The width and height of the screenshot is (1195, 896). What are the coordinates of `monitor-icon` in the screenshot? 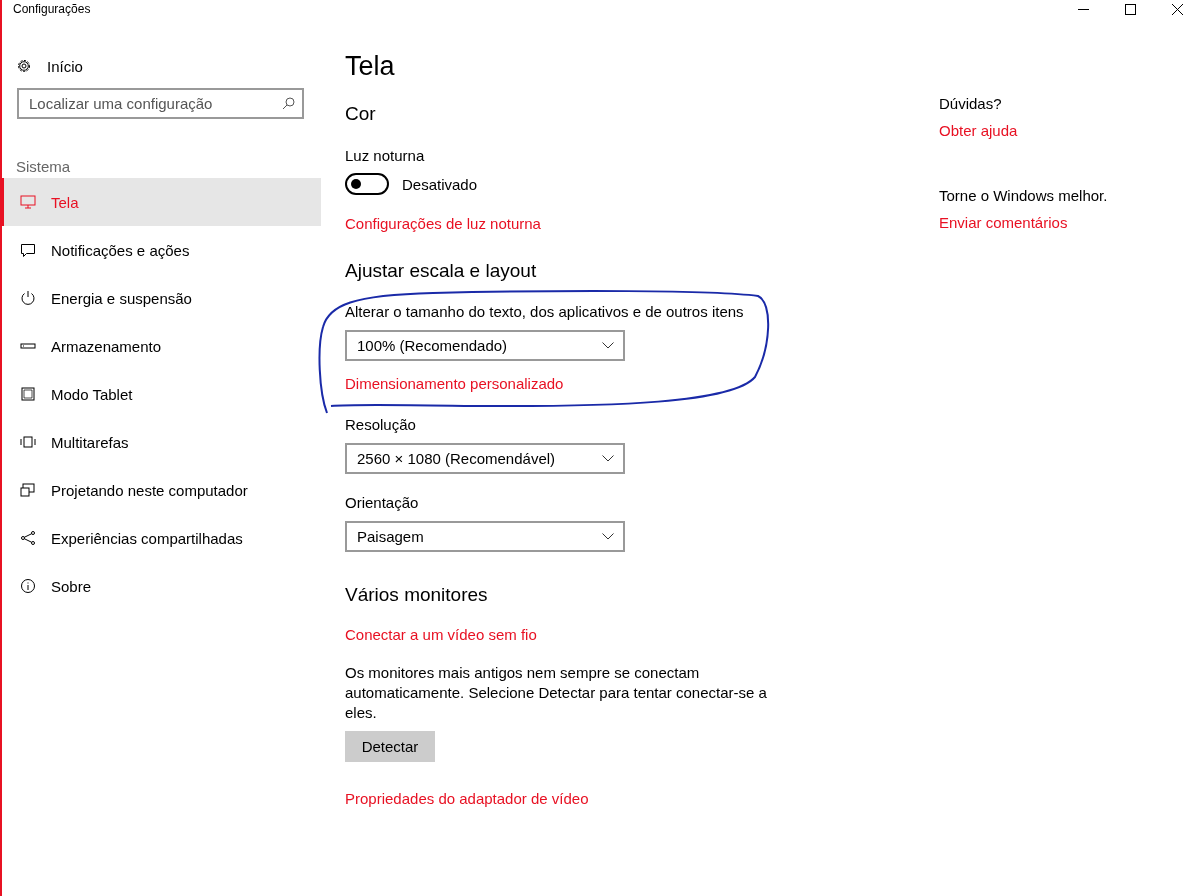 It's located at (28, 202).